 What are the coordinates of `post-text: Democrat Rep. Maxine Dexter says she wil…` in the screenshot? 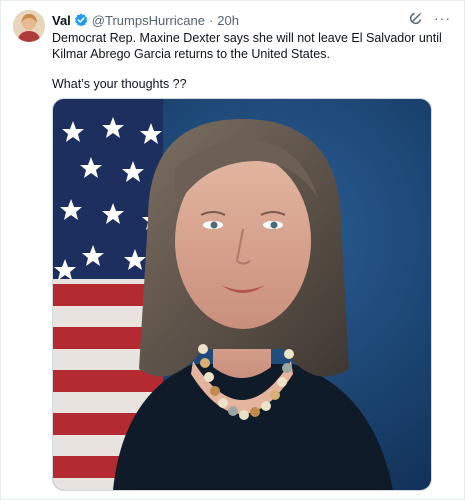 It's located at (252, 61).